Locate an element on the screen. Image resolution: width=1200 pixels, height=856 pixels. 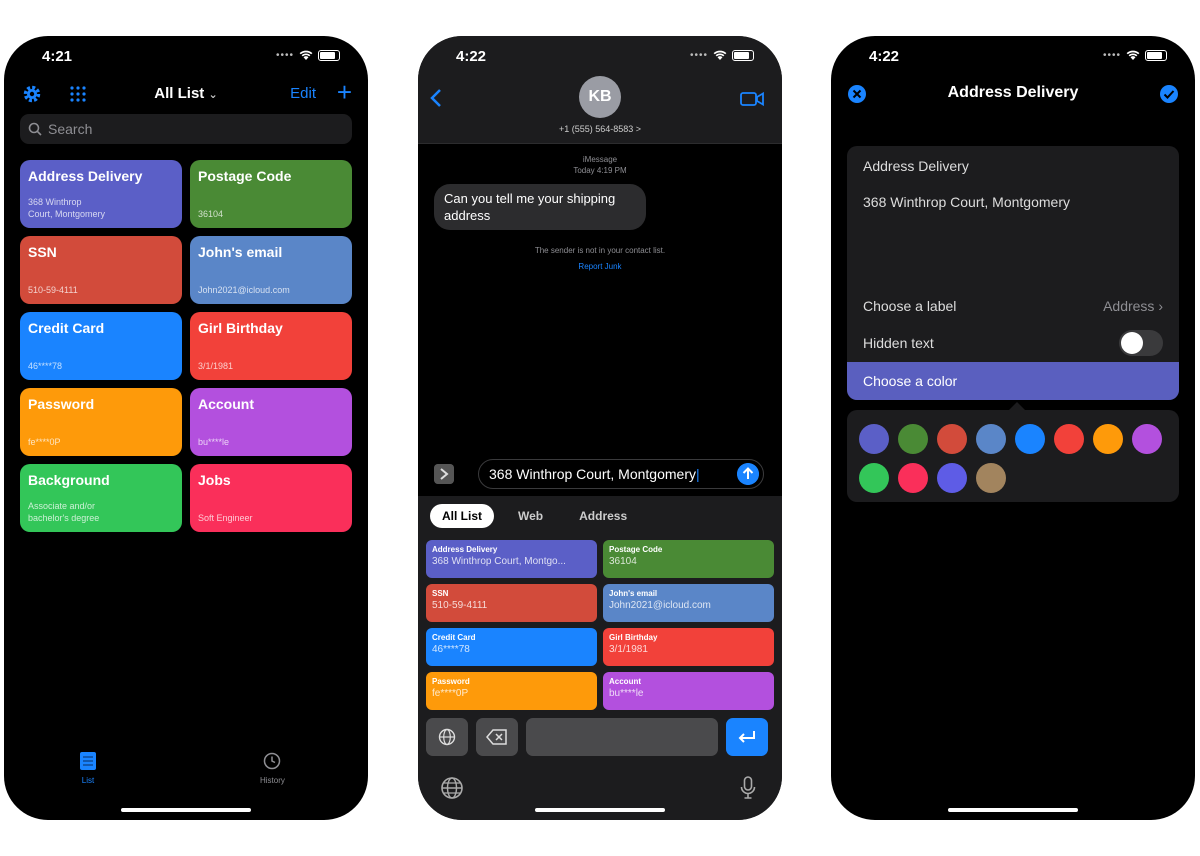
tab-list: List is located at coordinates (88, 768).